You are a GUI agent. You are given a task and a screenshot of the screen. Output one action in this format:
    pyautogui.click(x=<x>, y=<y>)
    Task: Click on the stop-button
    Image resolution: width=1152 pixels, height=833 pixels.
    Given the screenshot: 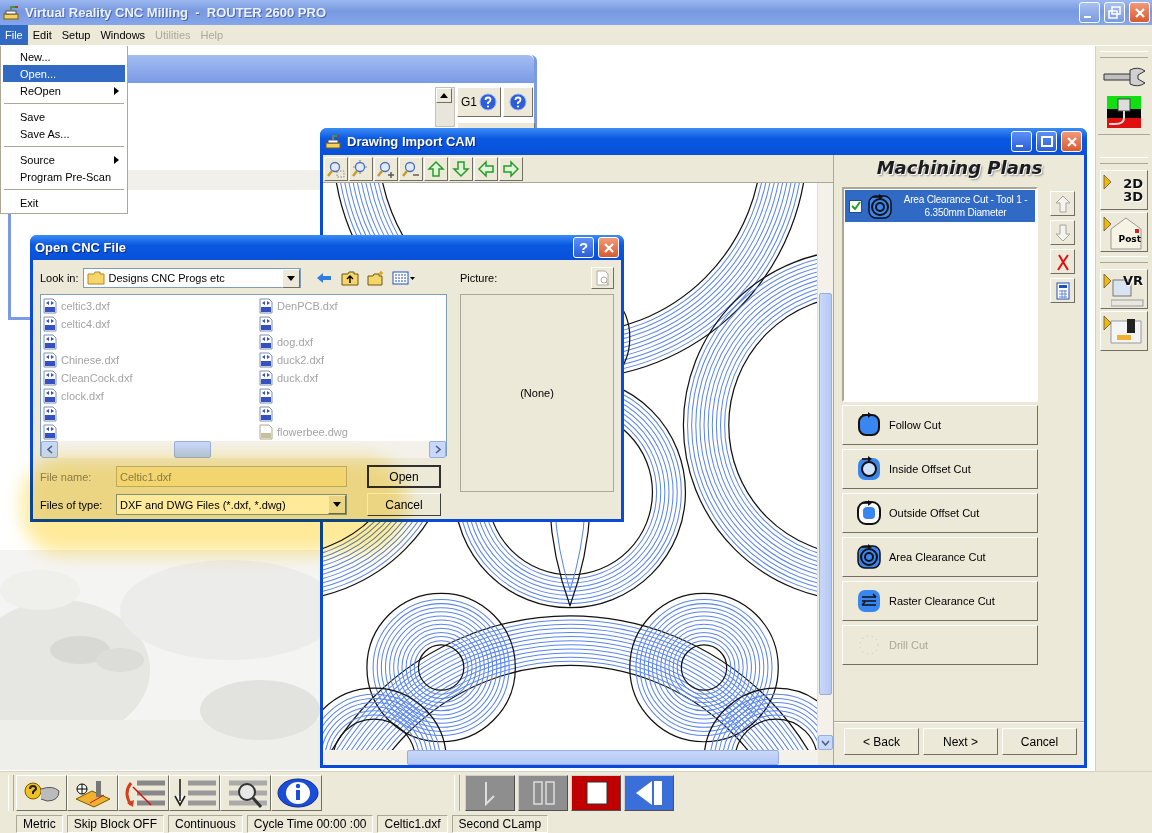 What is the action you would take?
    pyautogui.click(x=596, y=793)
    